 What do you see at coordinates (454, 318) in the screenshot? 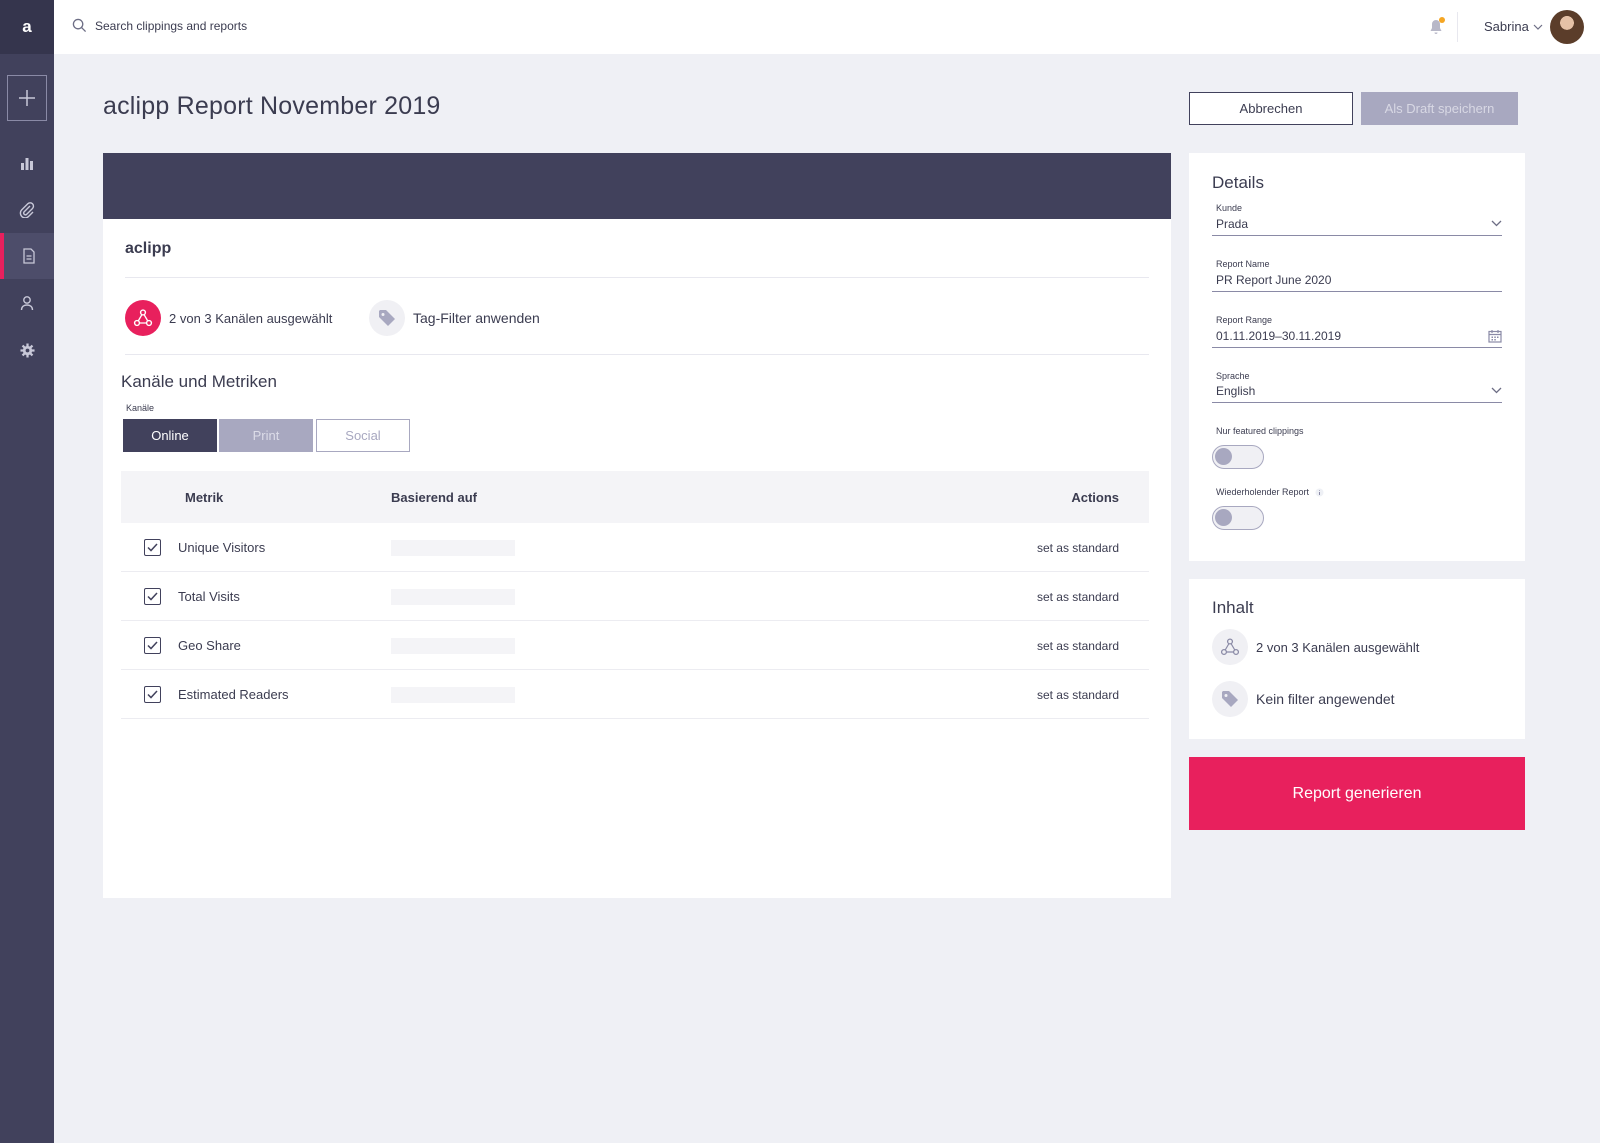
I see `tag-filter-button: Tag-Filter anwenden` at bounding box center [454, 318].